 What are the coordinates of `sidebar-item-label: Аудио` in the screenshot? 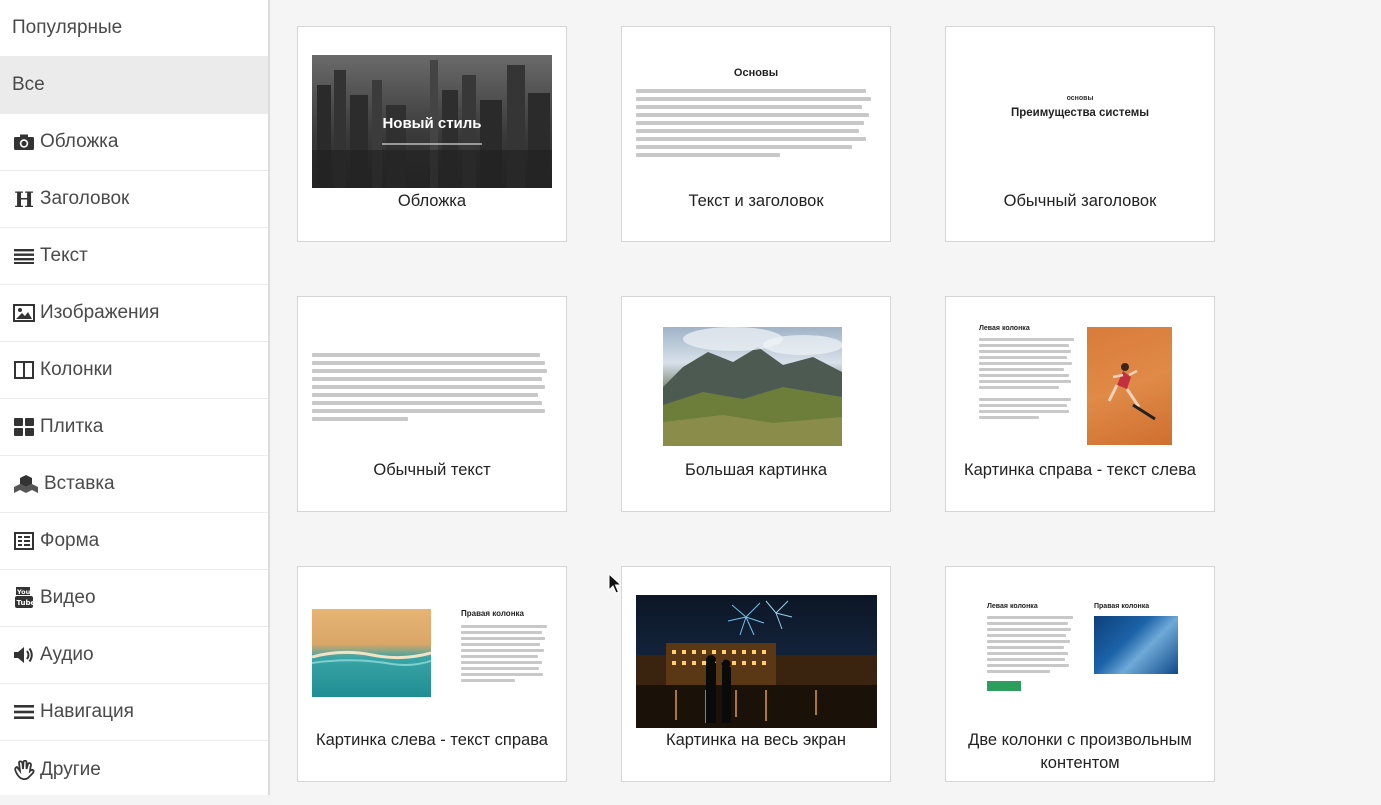 It's located at (67, 654).